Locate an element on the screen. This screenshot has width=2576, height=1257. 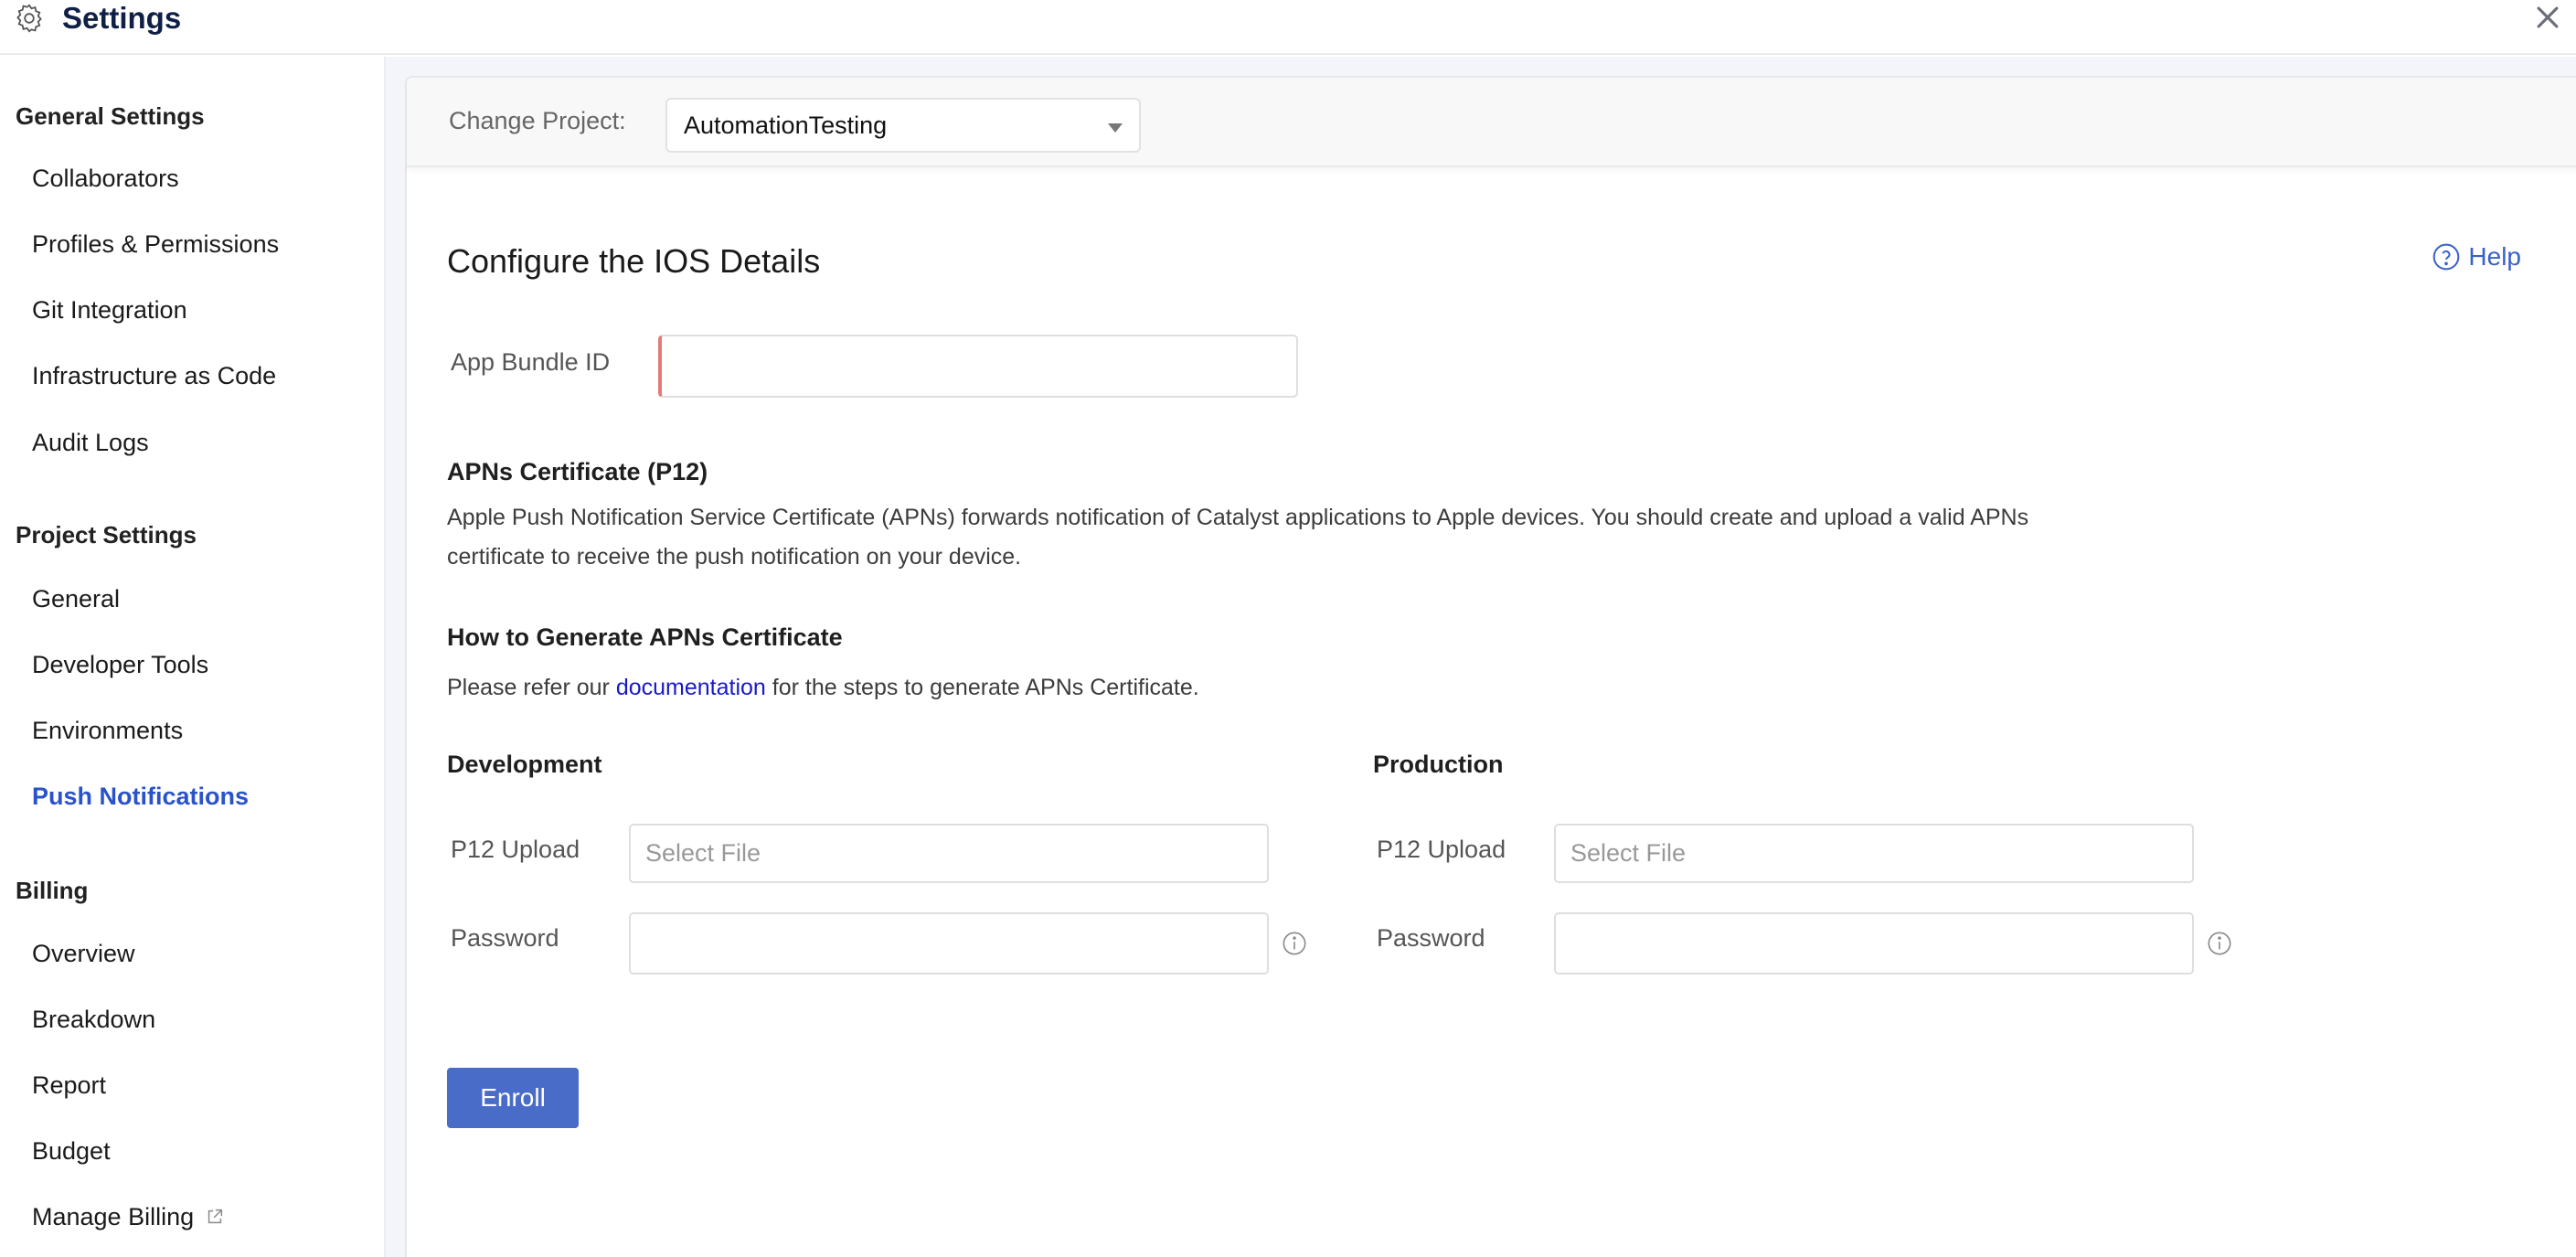
external-link-icon is located at coordinates (215, 1216).